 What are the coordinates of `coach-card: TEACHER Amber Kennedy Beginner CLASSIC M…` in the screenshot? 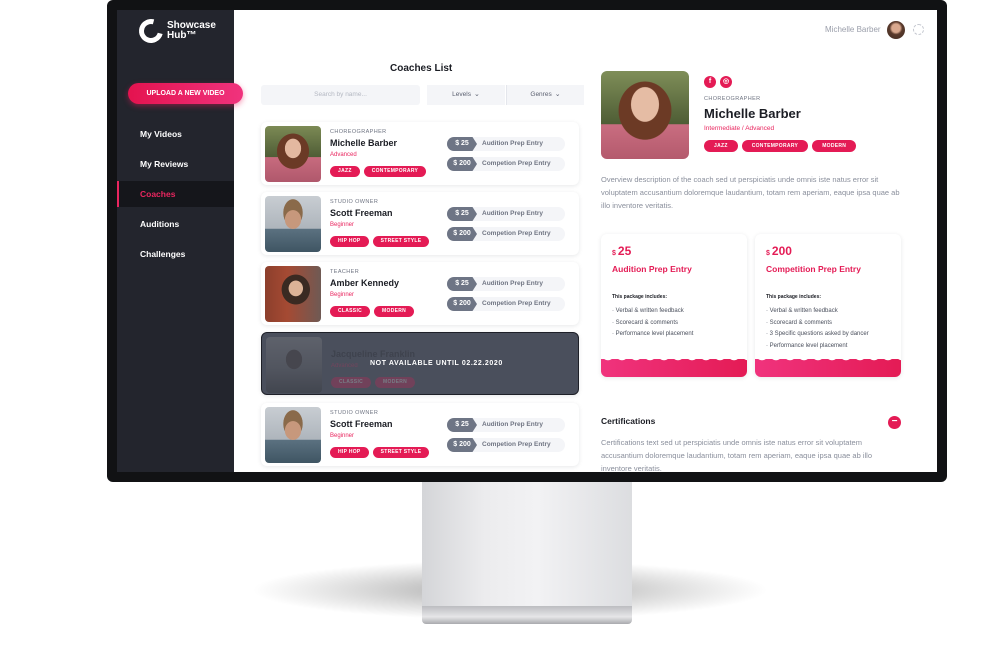 It's located at (420, 293).